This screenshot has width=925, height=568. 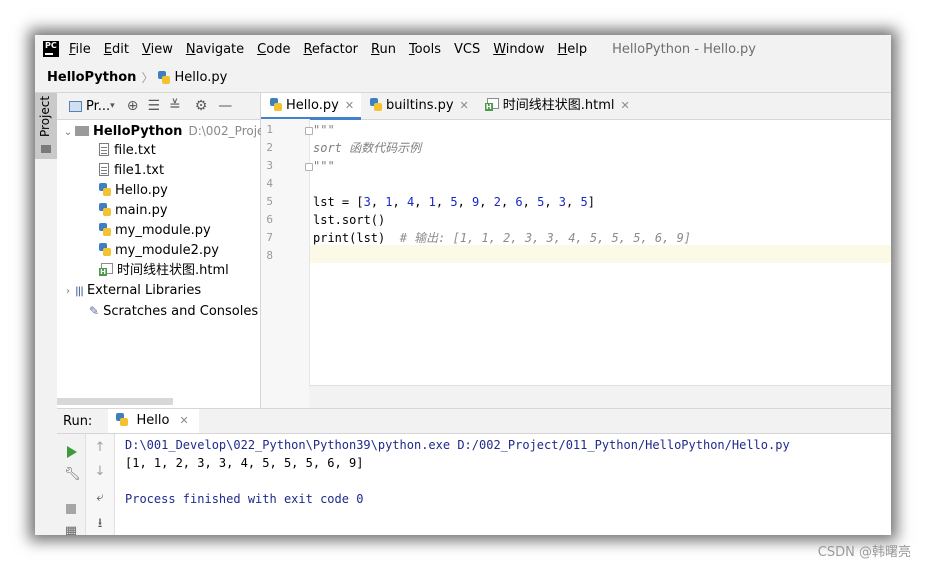 I want to click on tree-item: 时间线柱状图.html, so click(x=158, y=271).